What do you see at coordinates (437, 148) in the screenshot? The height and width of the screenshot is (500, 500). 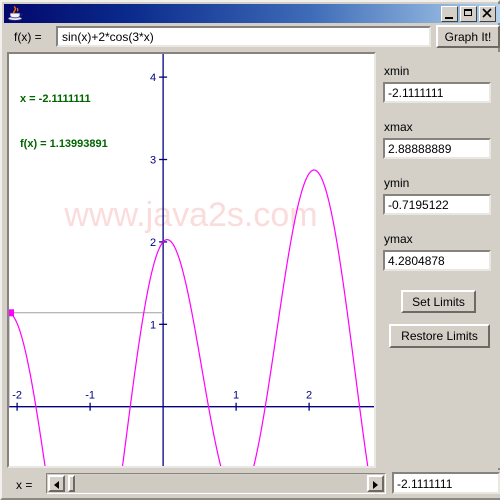 I see `xmax-input: 2.88888889` at bounding box center [437, 148].